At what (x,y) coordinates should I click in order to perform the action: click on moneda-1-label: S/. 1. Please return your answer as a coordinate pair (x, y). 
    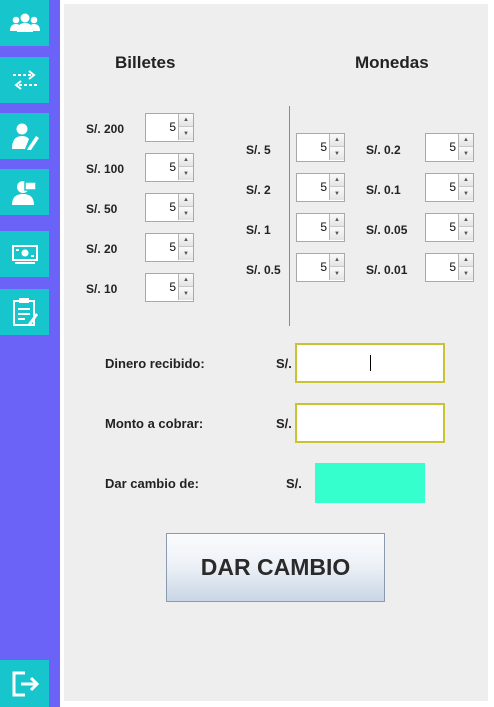
    Looking at the image, I should click on (258, 230).